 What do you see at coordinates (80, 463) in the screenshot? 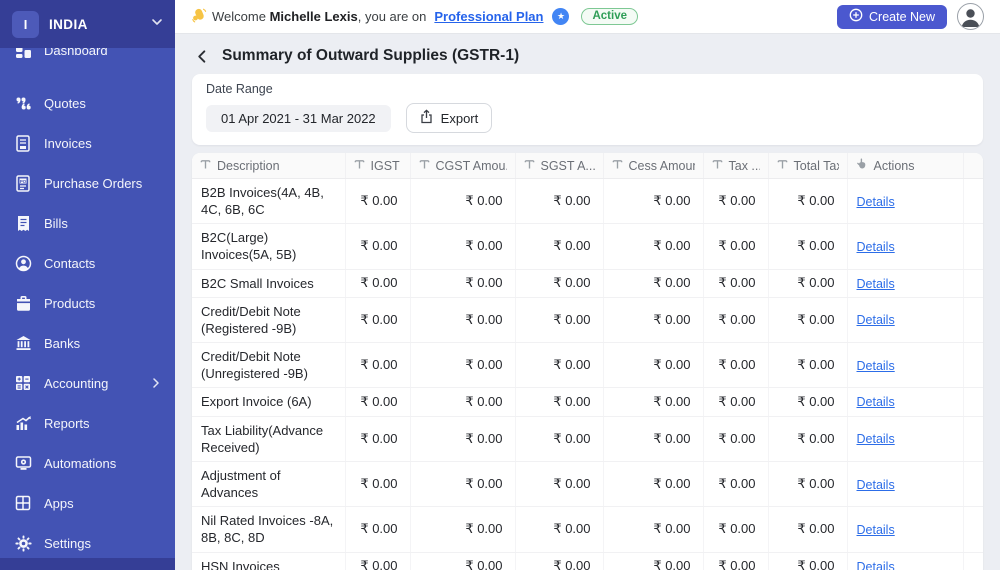
I see `sidebar-item-label: Automations` at bounding box center [80, 463].